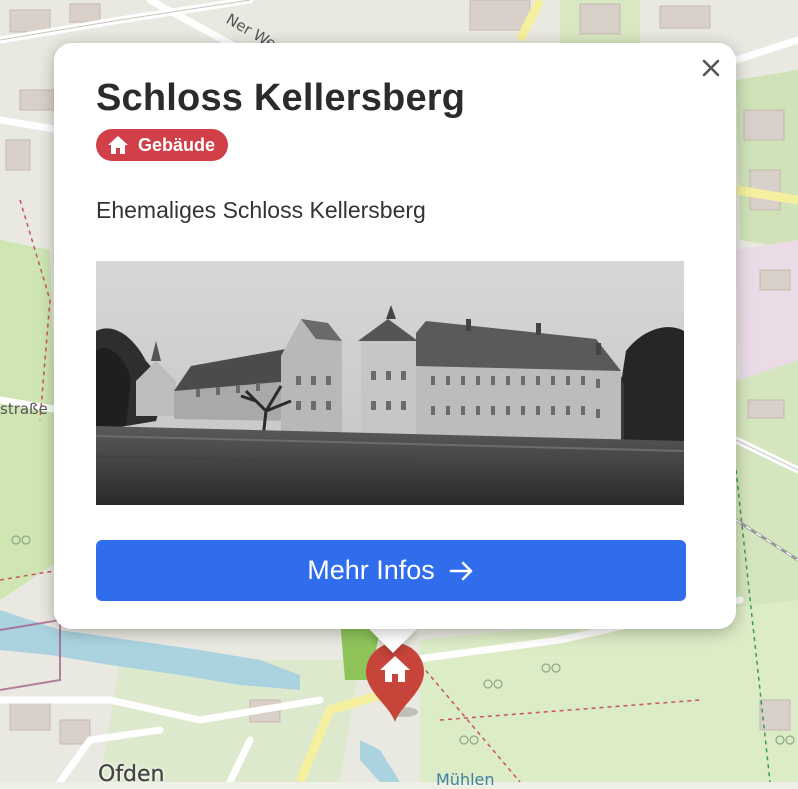 This screenshot has height=789, width=798. I want to click on map-marker-house-icon, so click(395, 683).